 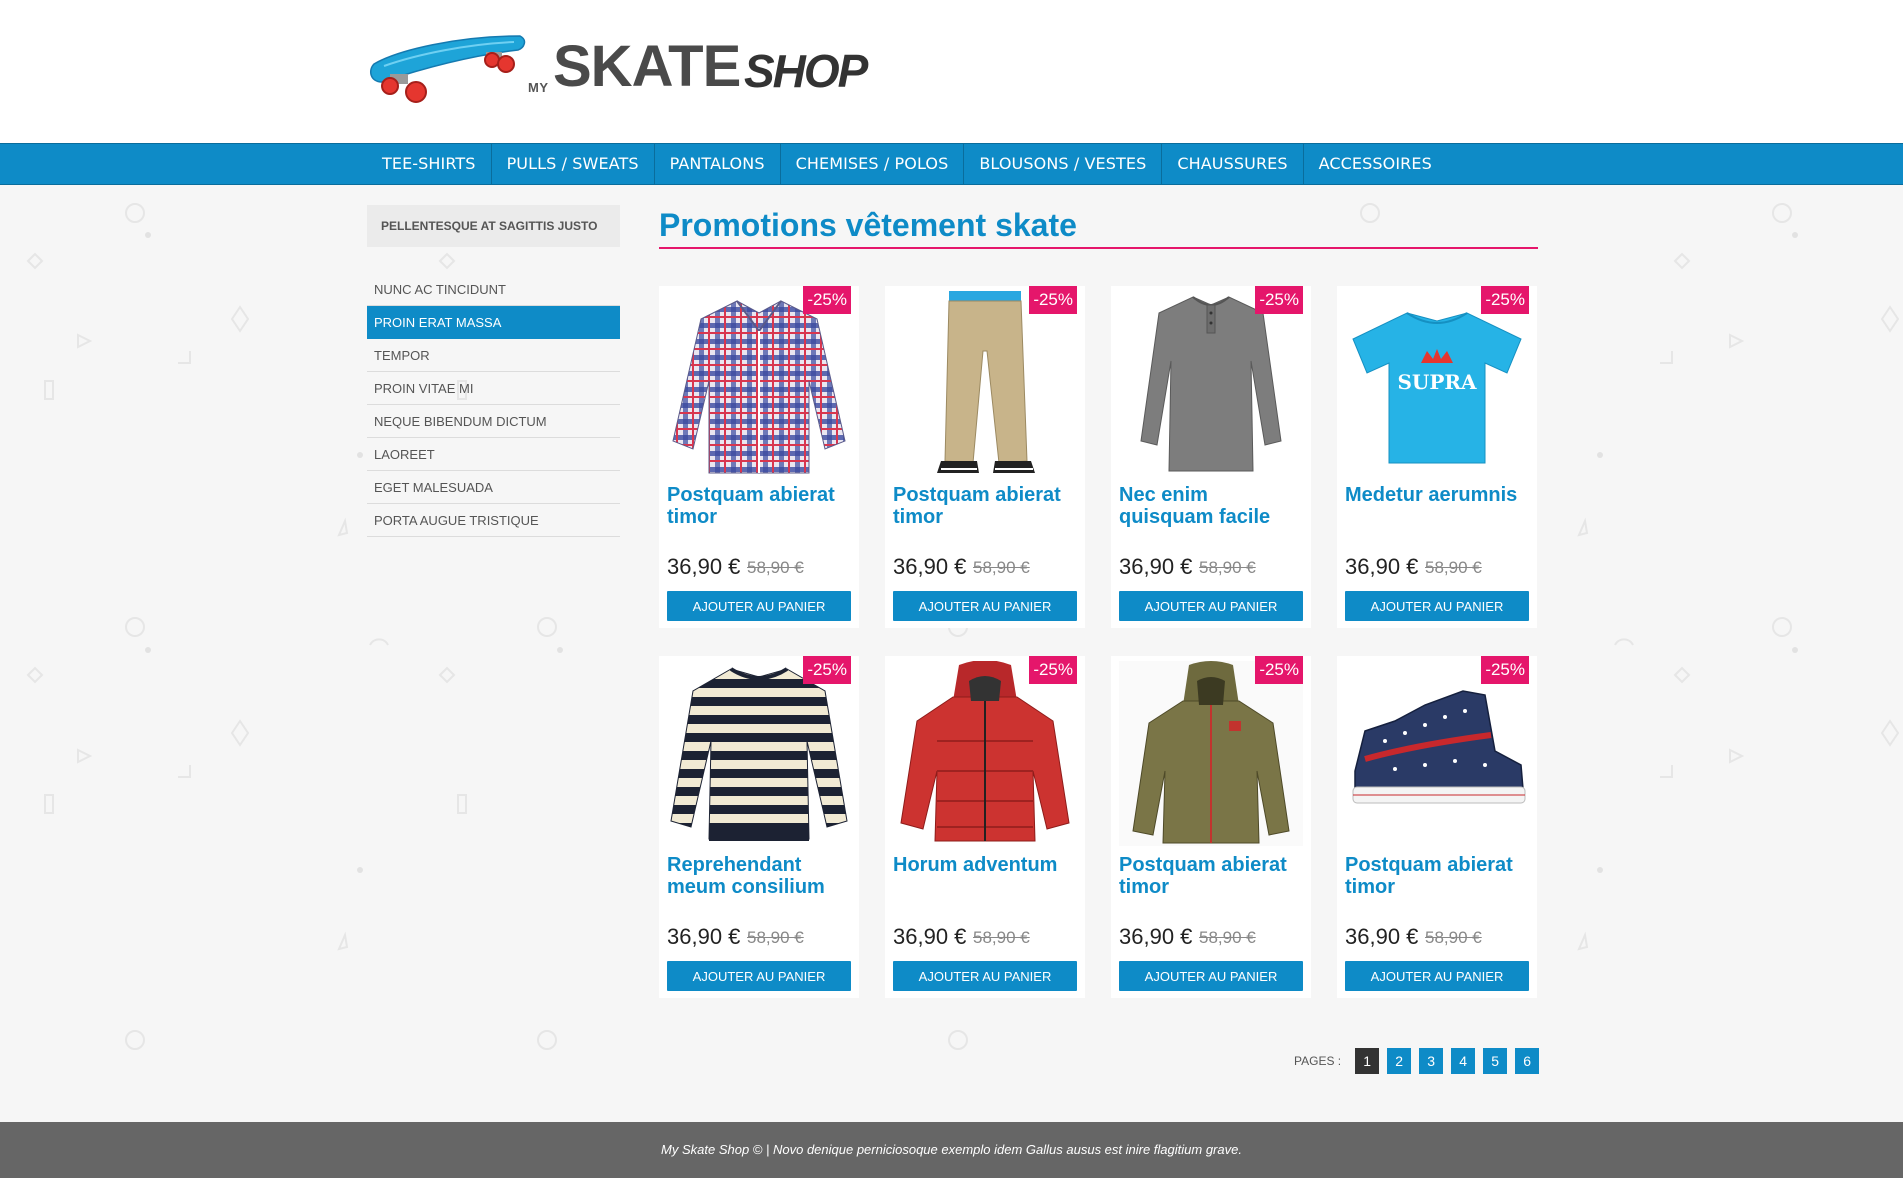 I want to click on nav-item-accessoires: ACCESSOIRES, so click(x=1375, y=164).